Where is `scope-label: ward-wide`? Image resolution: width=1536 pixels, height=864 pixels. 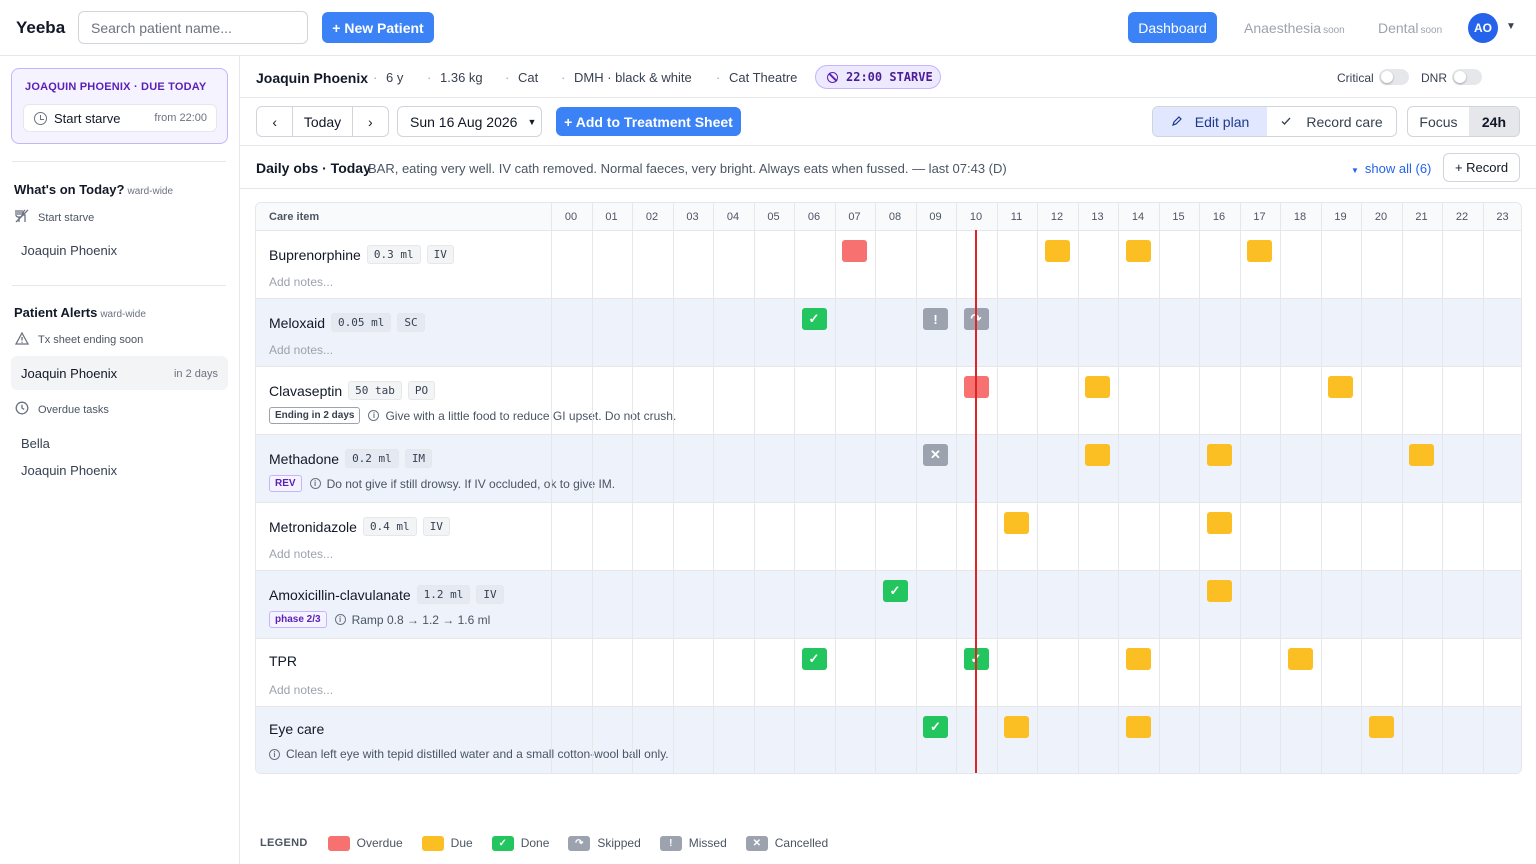 scope-label: ward-wide is located at coordinates (123, 314).